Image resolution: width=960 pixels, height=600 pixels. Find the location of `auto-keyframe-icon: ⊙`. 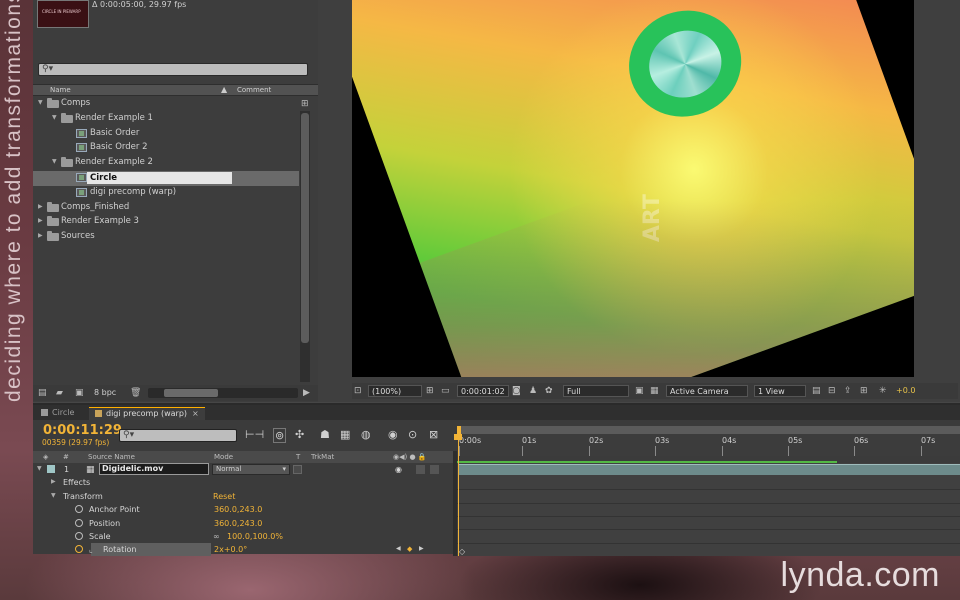

auto-keyframe-icon: ⊙ is located at coordinates (412, 434).